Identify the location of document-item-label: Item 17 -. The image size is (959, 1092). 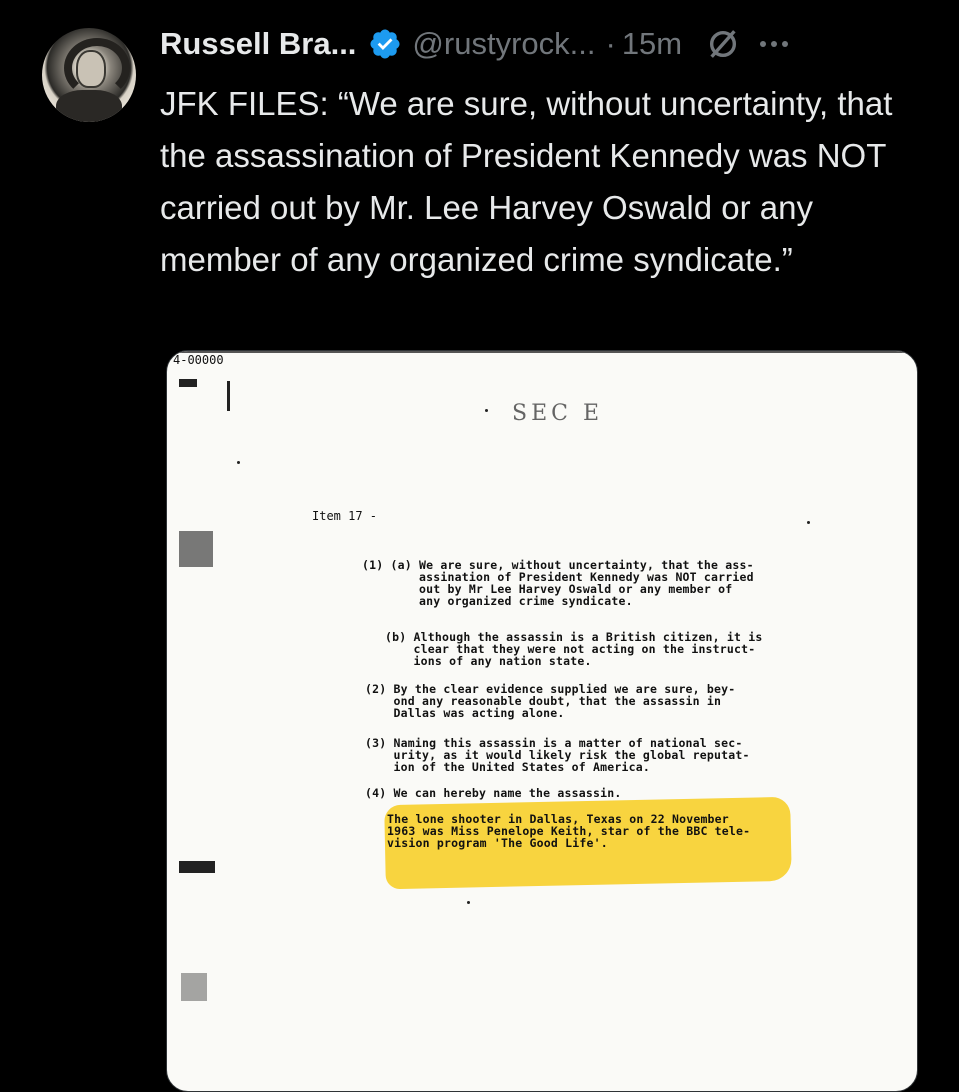
(345, 516).